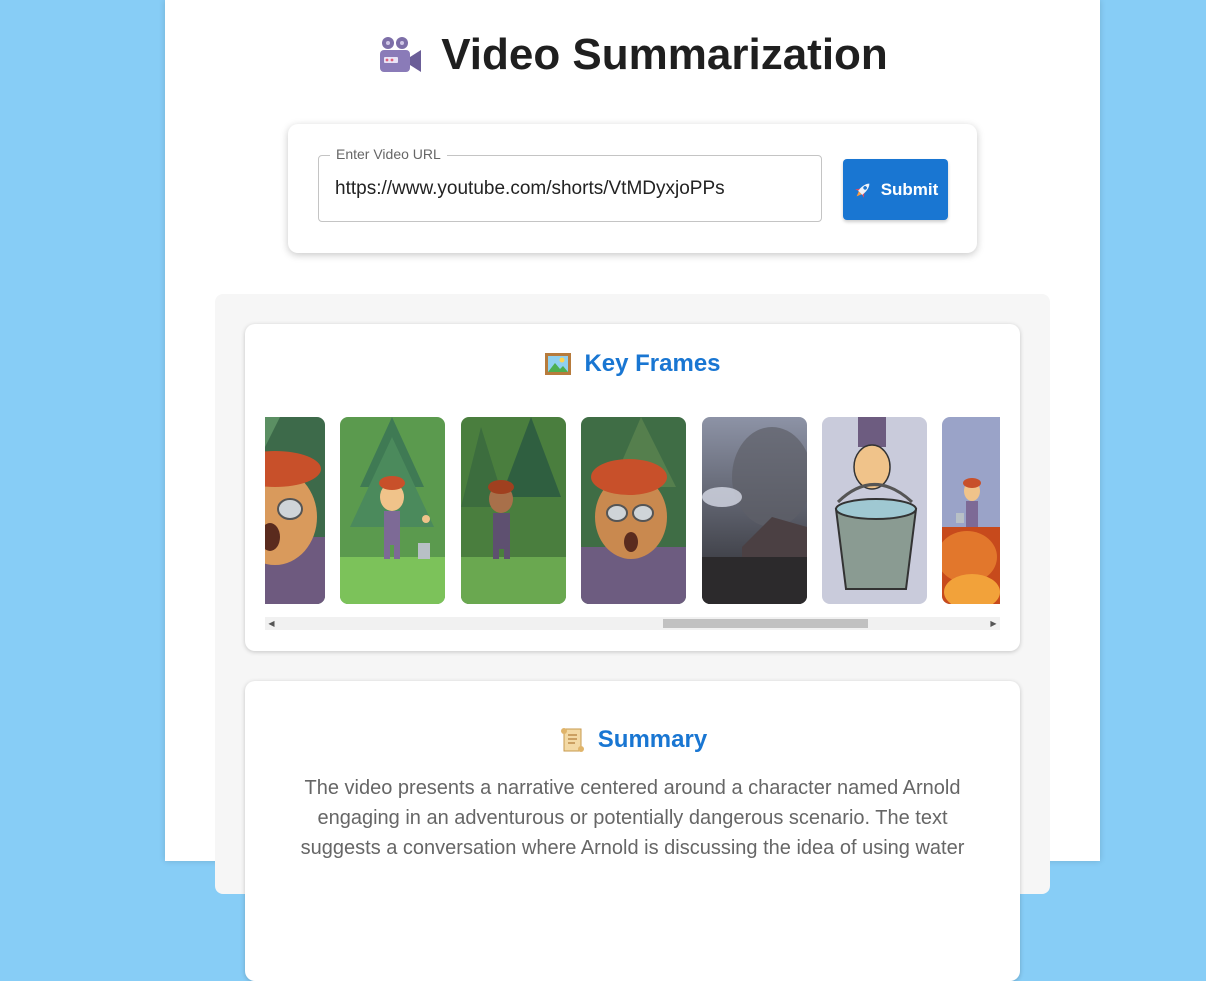  What do you see at coordinates (558, 364) in the screenshot?
I see `framed-picture-icon` at bounding box center [558, 364].